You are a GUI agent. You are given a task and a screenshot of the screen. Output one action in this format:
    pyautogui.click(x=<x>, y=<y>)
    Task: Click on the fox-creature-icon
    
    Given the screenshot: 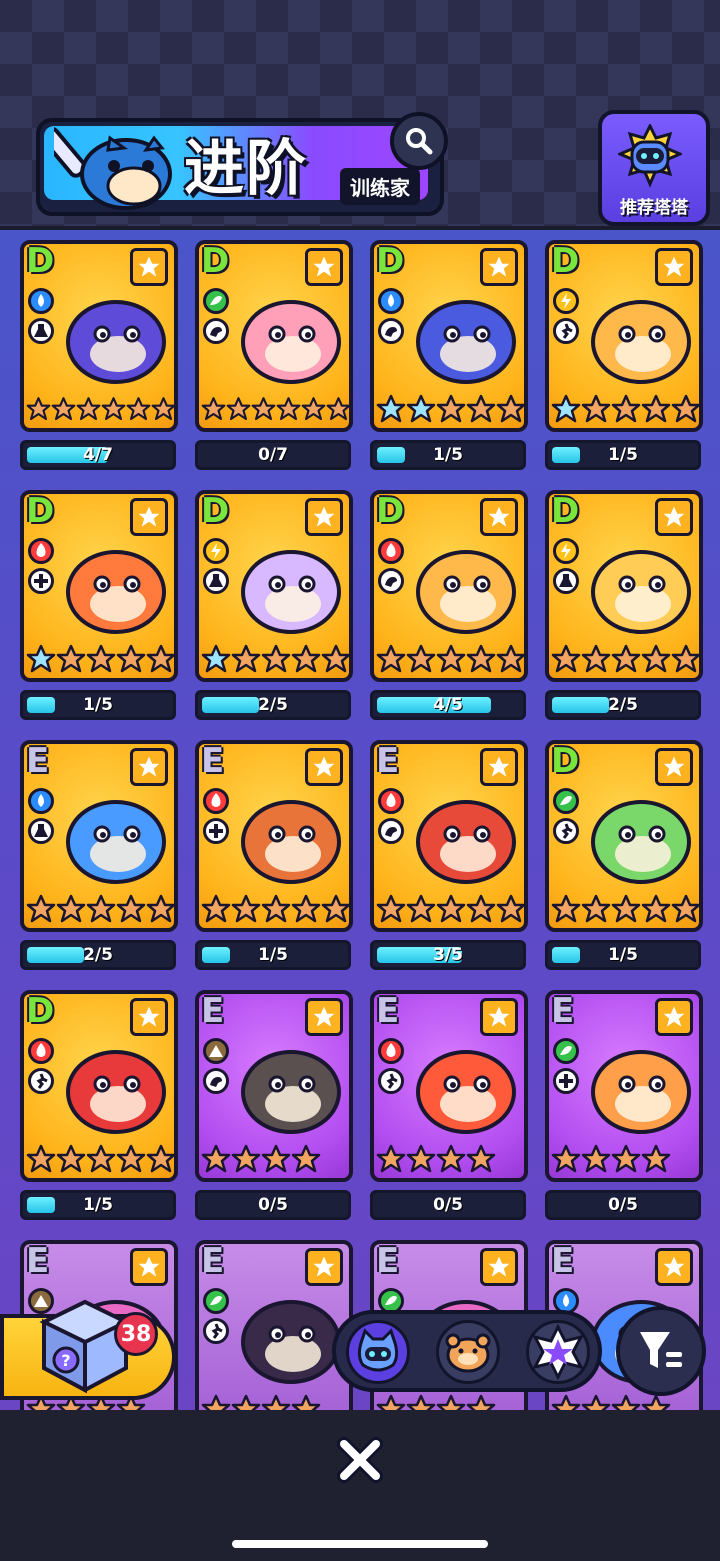 What is the action you would take?
    pyautogui.click(x=466, y=1092)
    